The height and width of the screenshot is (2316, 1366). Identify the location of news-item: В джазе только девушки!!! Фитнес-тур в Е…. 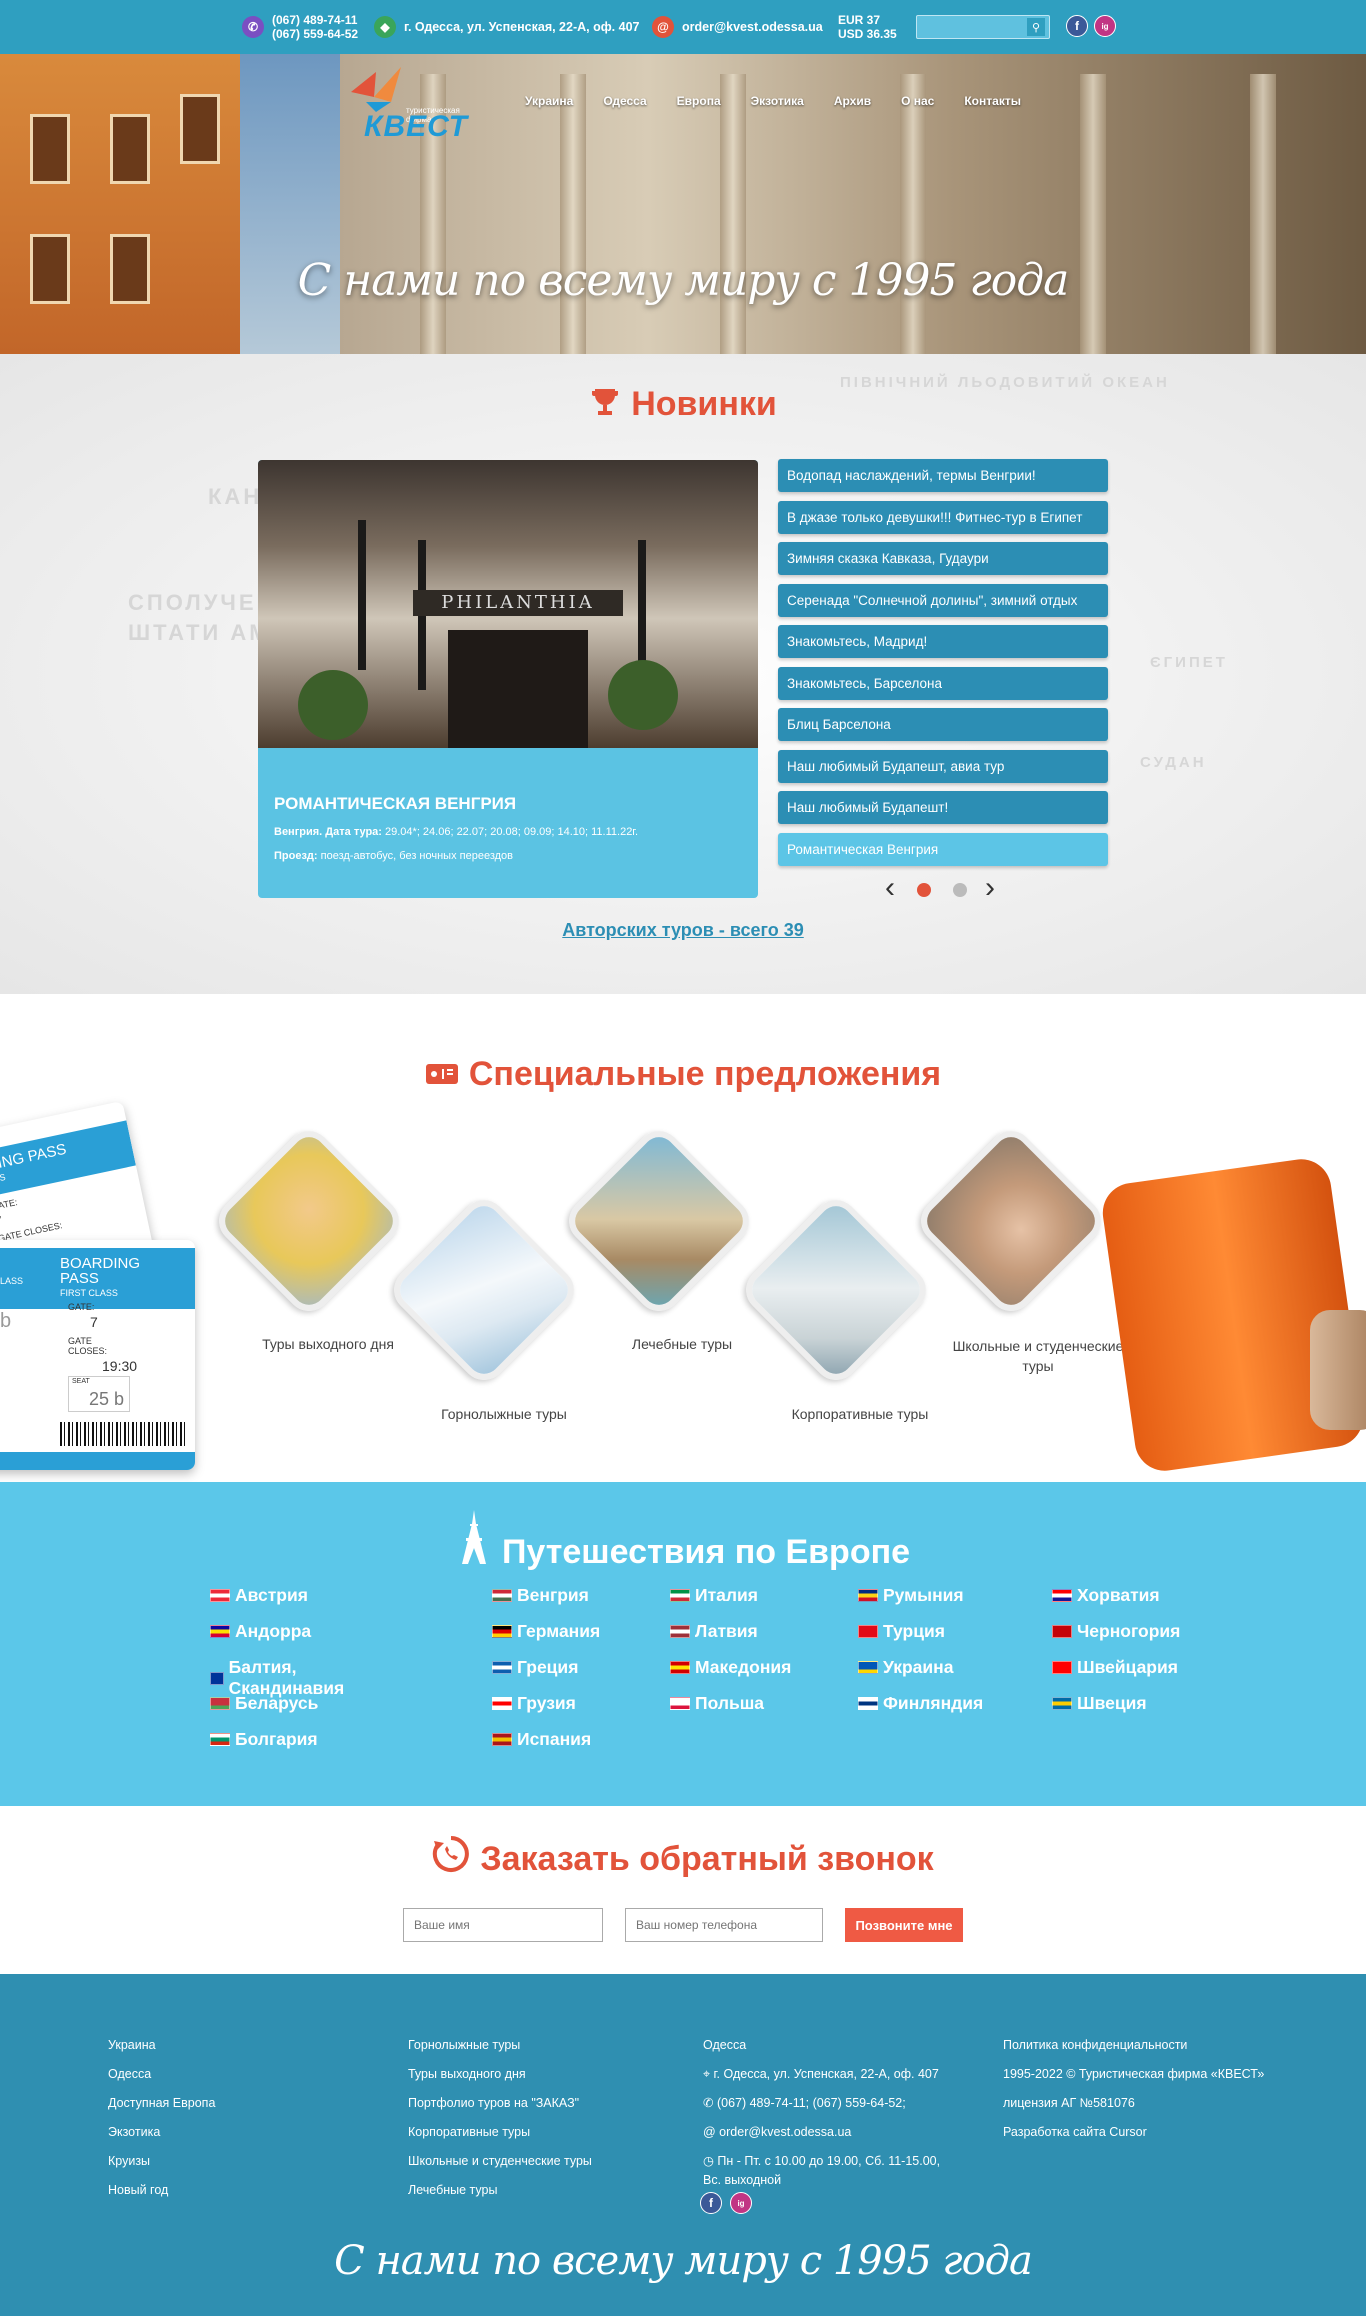
(943, 517).